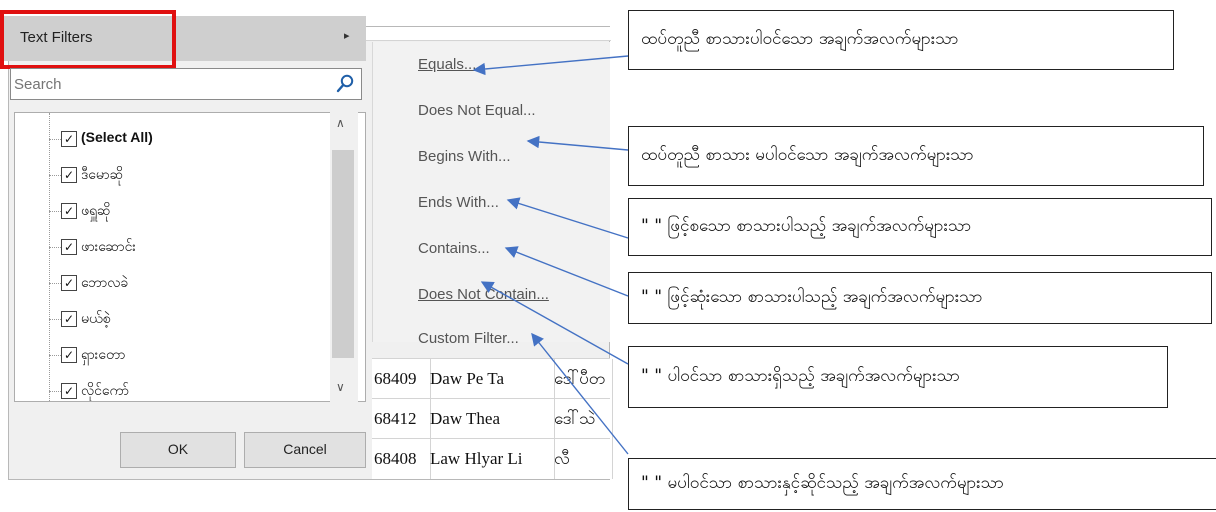 This screenshot has height=512, width=1216. What do you see at coordinates (567, 218) in the screenshot?
I see `arrow-begins-with` at bounding box center [567, 218].